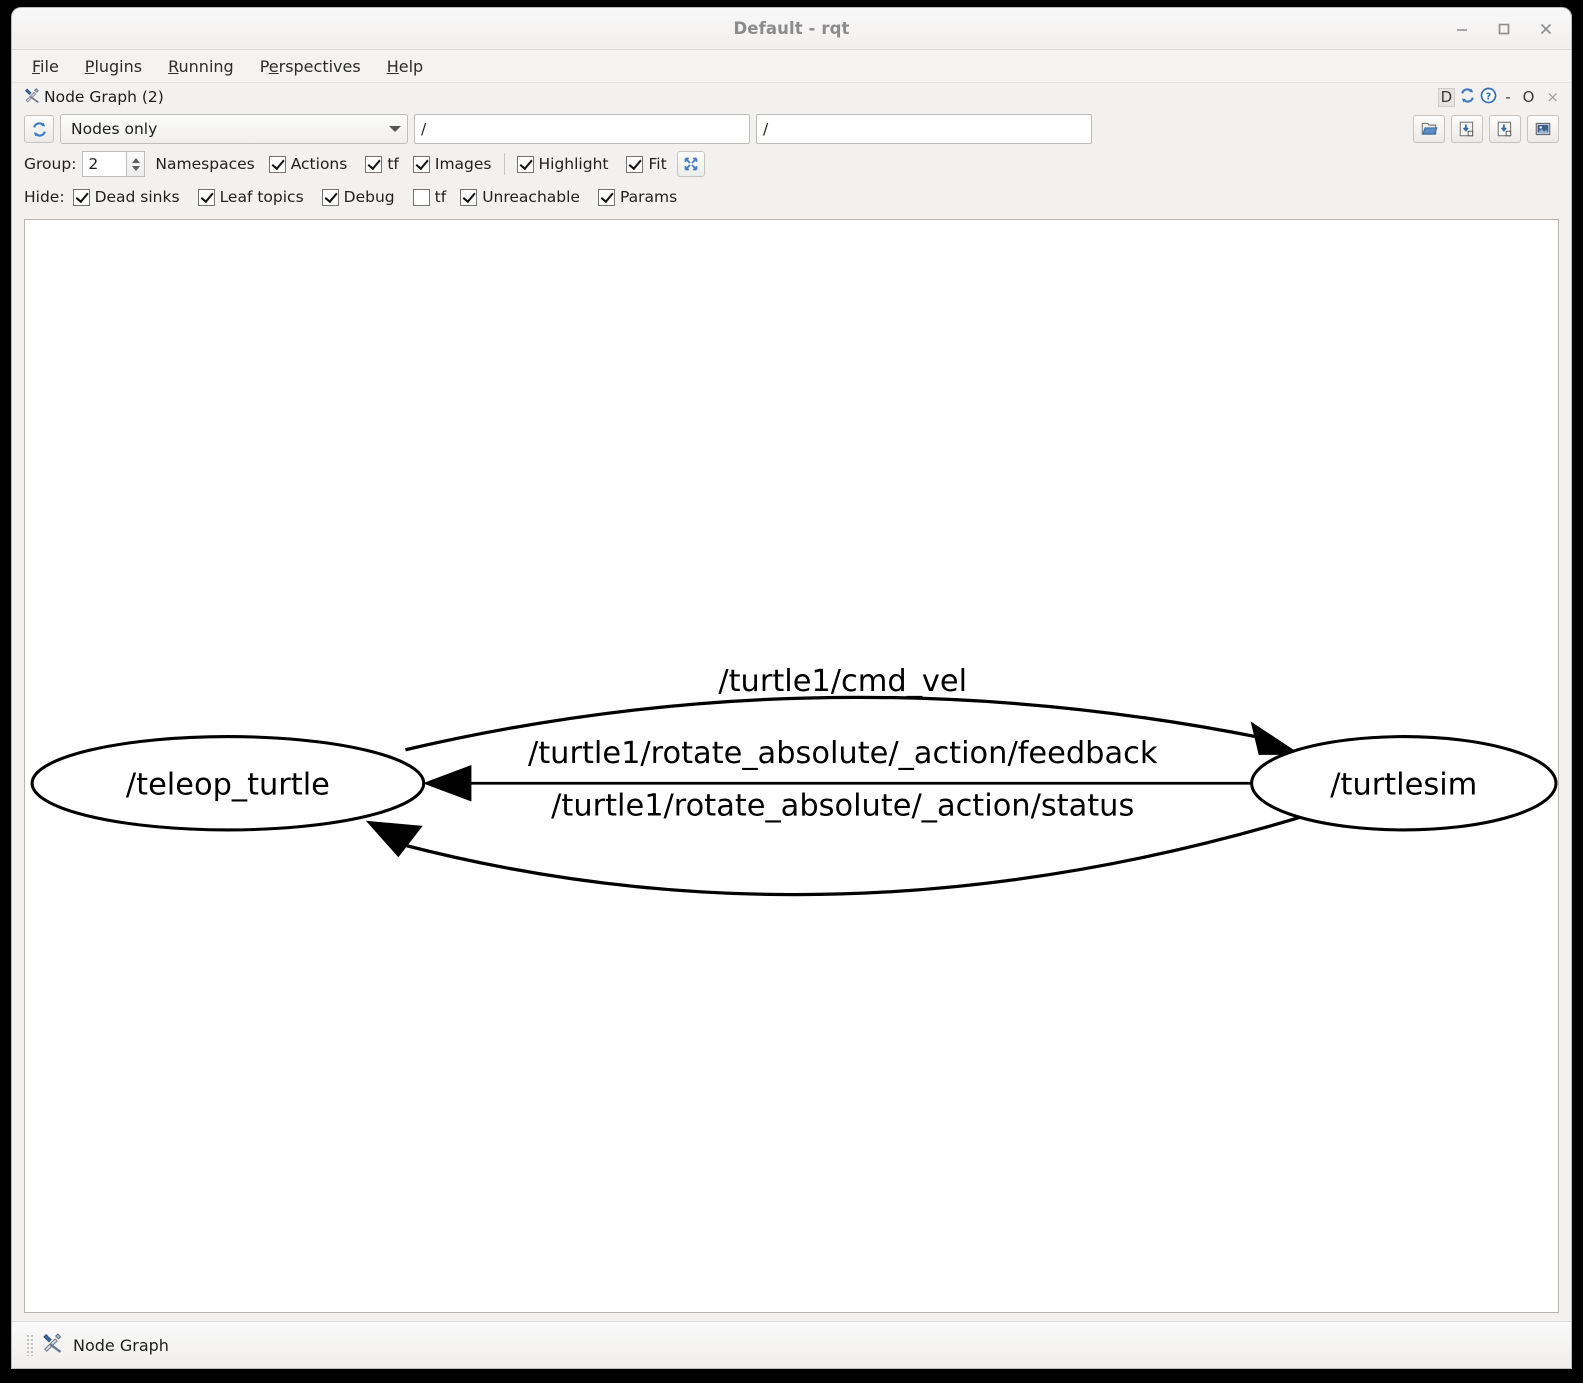 The width and height of the screenshot is (1583, 1383). I want to click on hide-unreachable-checkbox-box, so click(469, 197).